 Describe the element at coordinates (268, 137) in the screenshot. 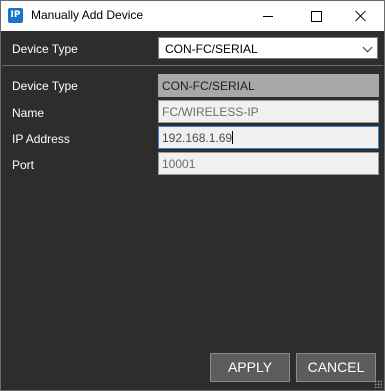

I see `ip-address-field: 192.168.1.69` at that location.